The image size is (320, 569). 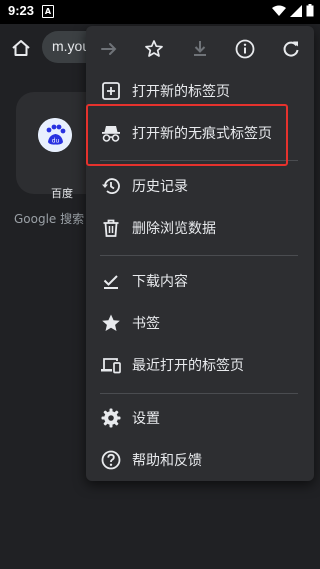 What do you see at coordinates (146, 324) in the screenshot?
I see `menu-item-label: 书签` at bounding box center [146, 324].